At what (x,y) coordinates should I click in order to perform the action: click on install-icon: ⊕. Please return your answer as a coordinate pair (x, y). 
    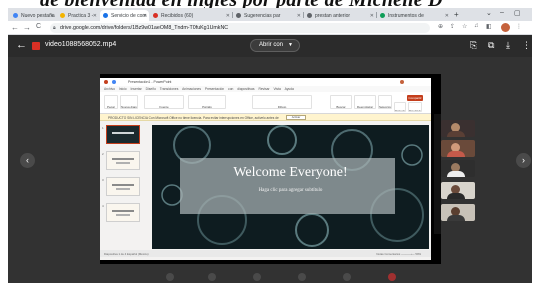
    Looking at the image, I should click on (440, 26).